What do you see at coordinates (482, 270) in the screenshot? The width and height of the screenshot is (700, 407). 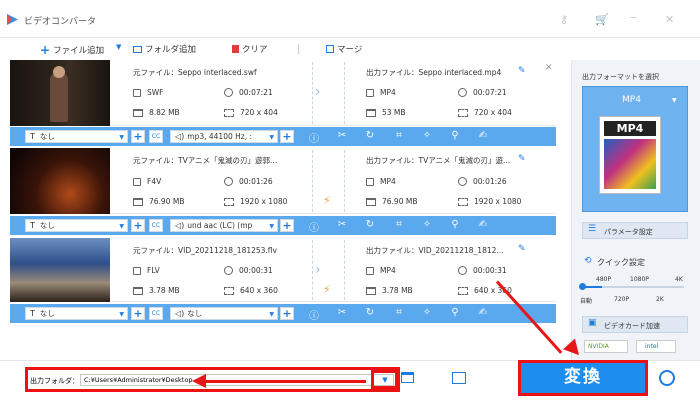 I see `out-duration: 00:00:31` at bounding box center [482, 270].